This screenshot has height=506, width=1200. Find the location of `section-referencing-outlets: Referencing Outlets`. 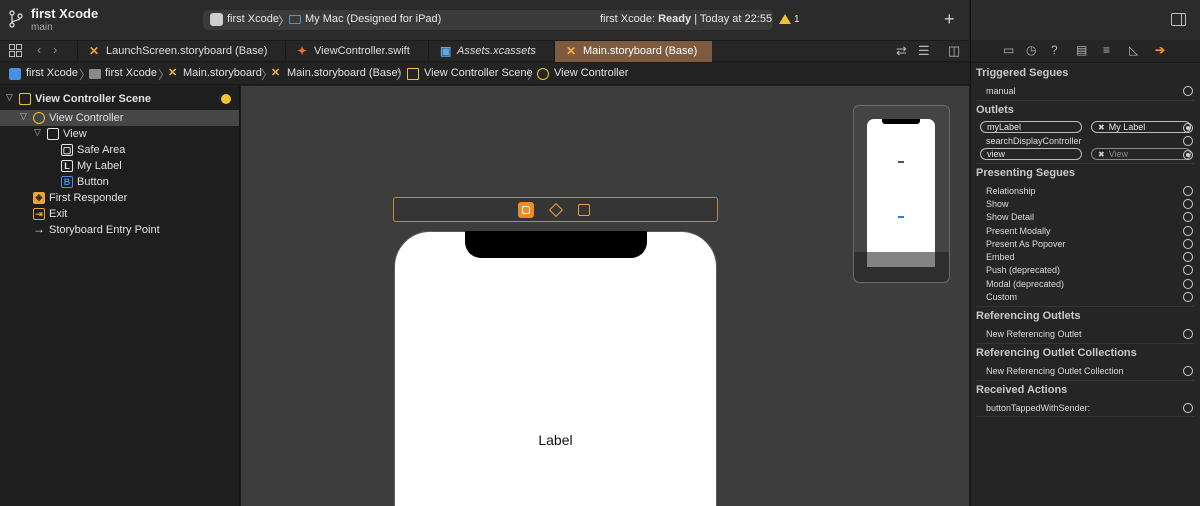

section-referencing-outlets: Referencing Outlets is located at coordinates (1028, 316).